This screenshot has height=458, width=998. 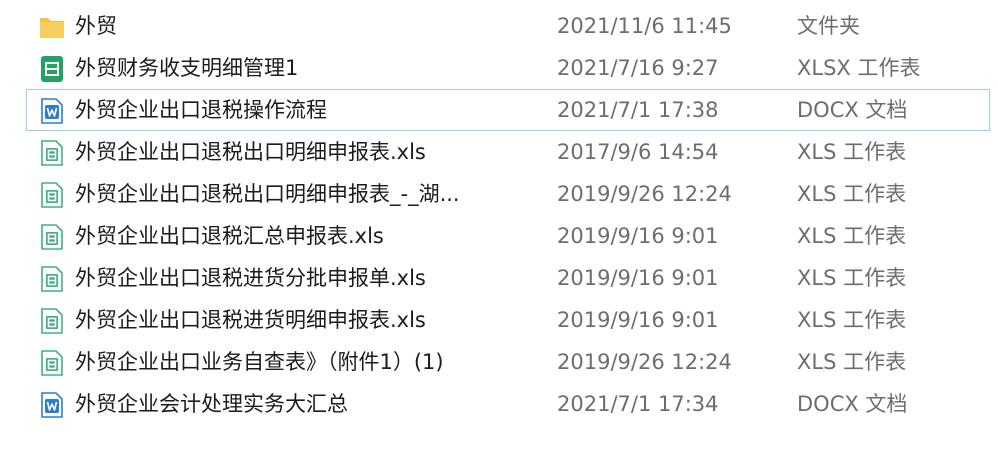 I want to click on file-name: 外贸企业出口退税进货分批申报单.xls, so click(x=250, y=278).